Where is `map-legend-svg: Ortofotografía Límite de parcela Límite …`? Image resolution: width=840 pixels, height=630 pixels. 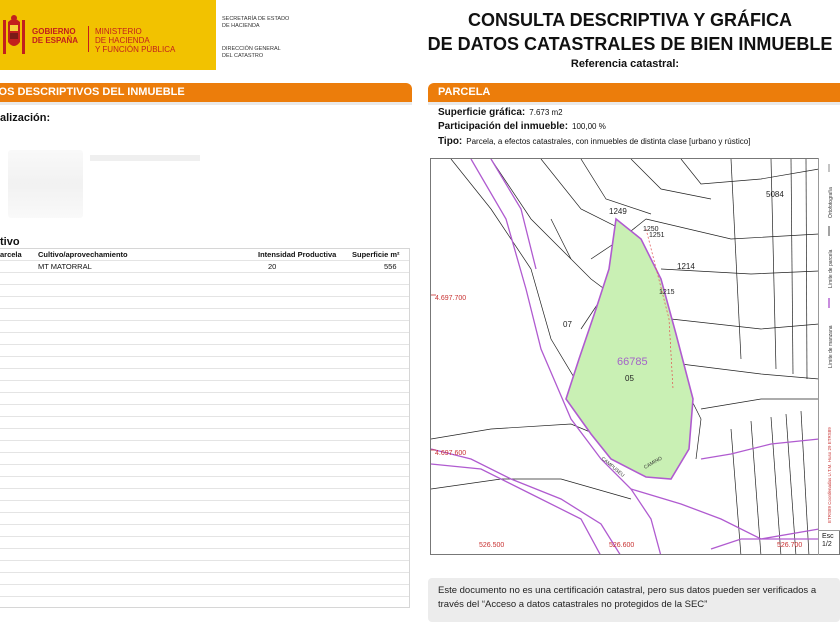 map-legend-svg: Ortofotografía Límite de parcela Límite … is located at coordinates (830, 343).